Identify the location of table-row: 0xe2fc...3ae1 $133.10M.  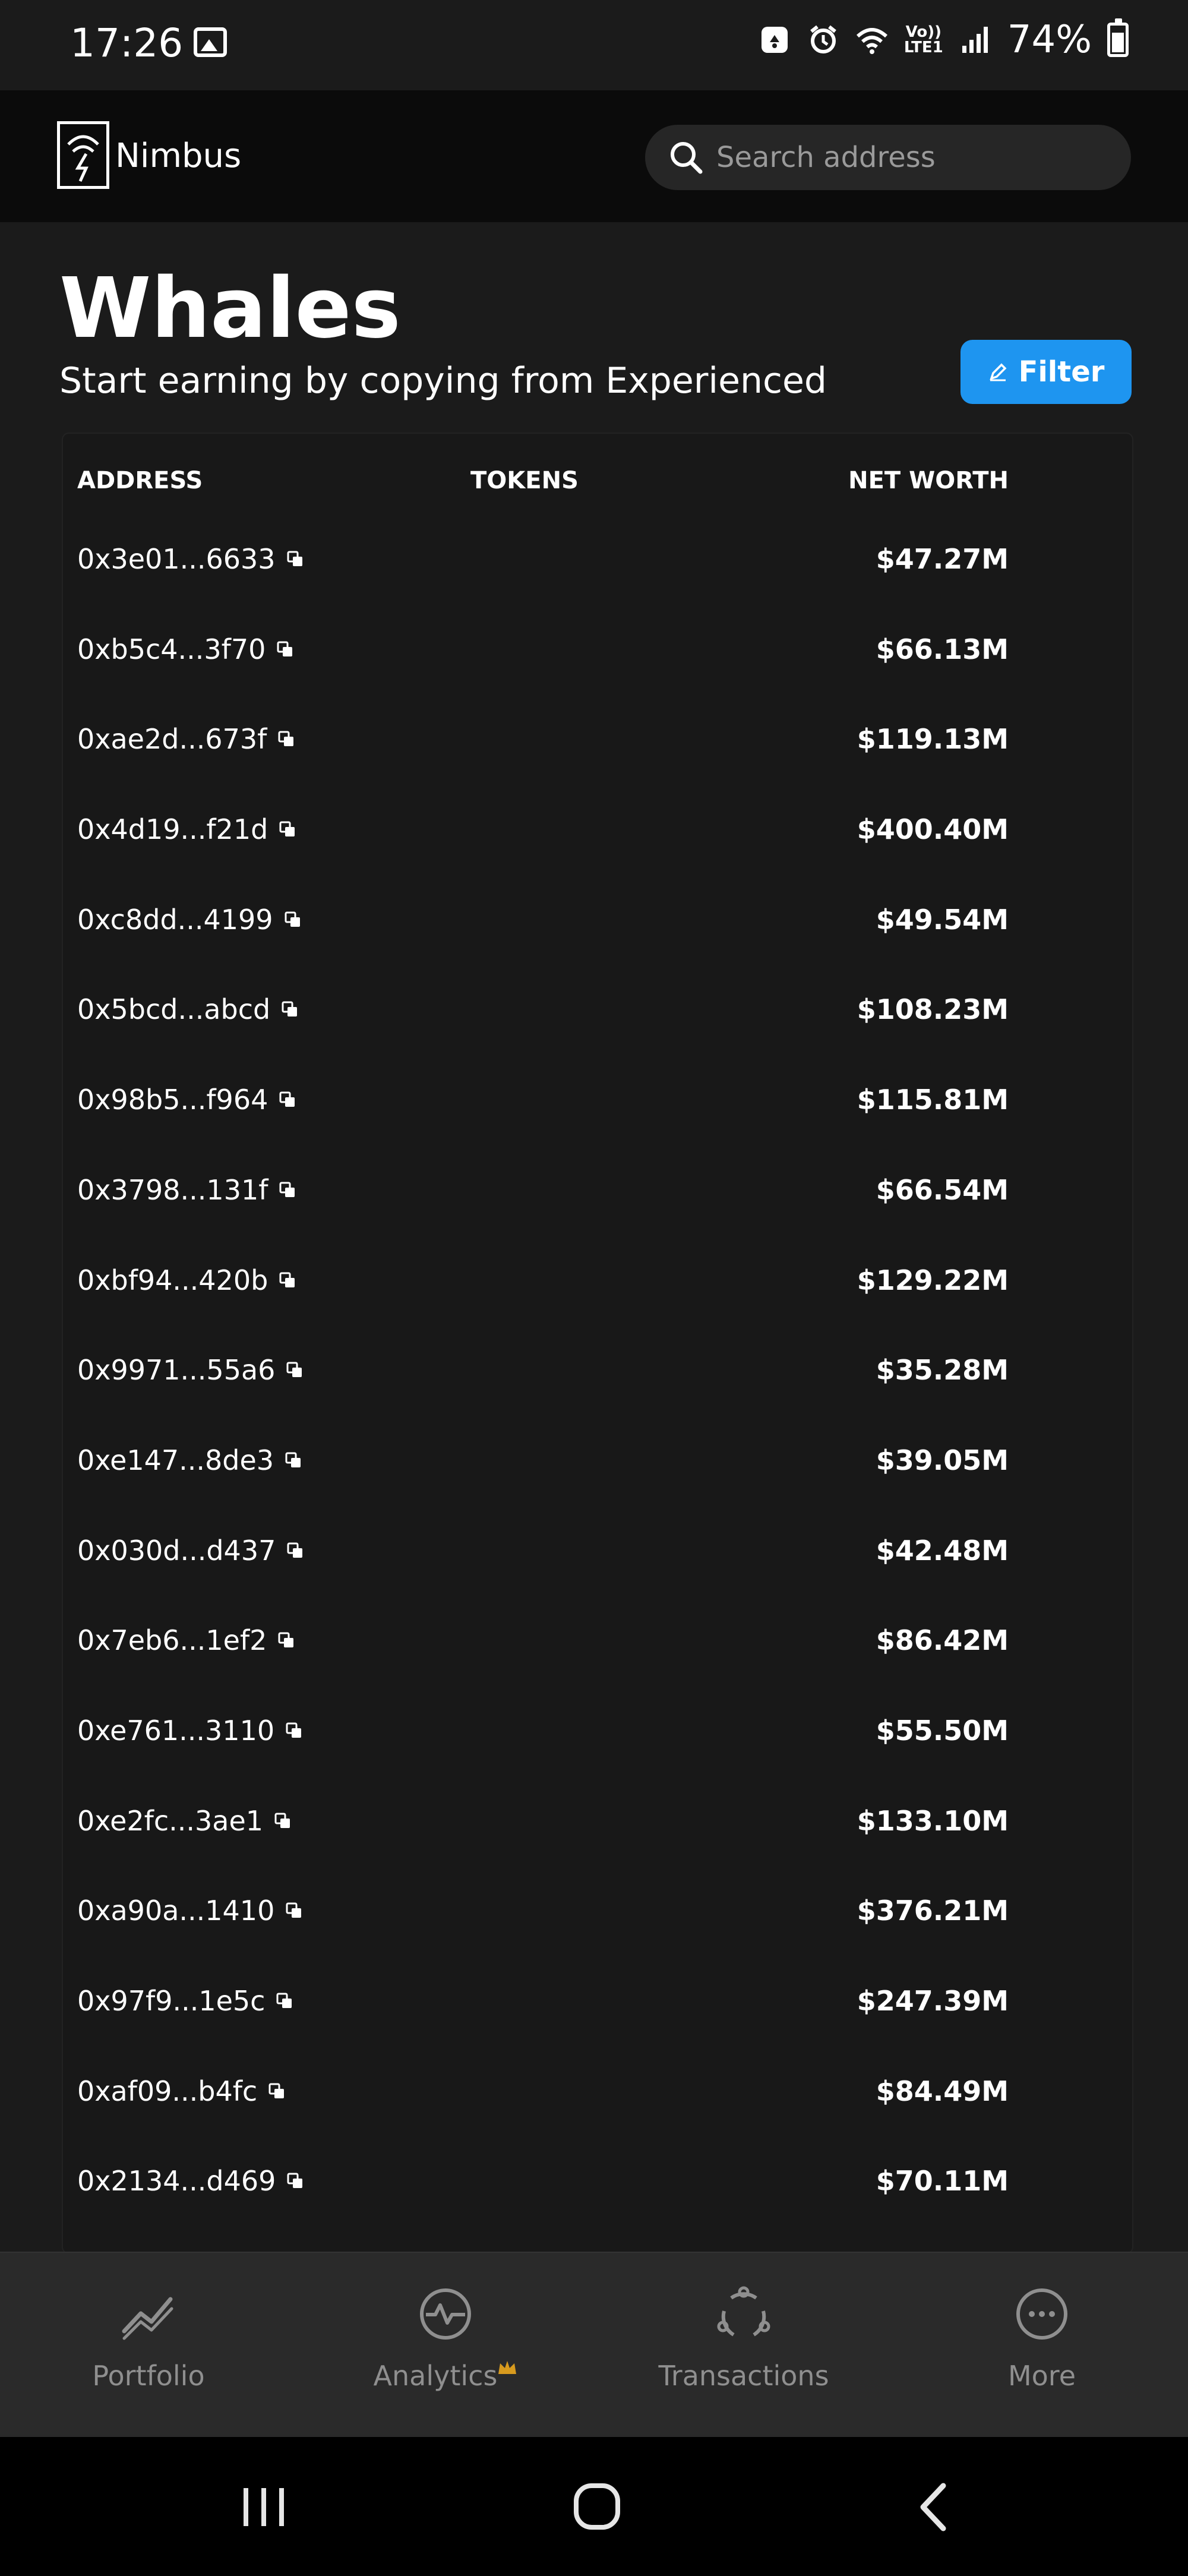
(597, 1832).